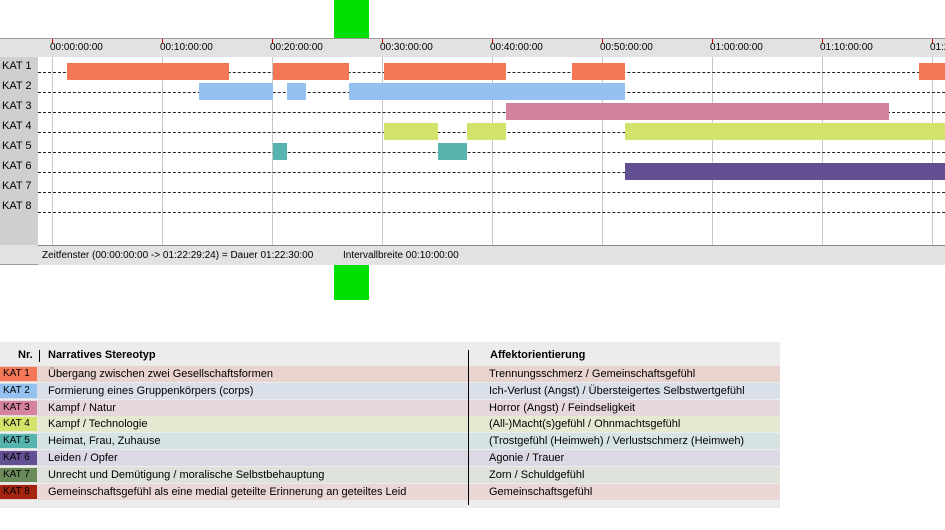 The width and height of the screenshot is (945, 530). I want to click on ruler-tick-label: 00:50:00:00, so click(626, 47).